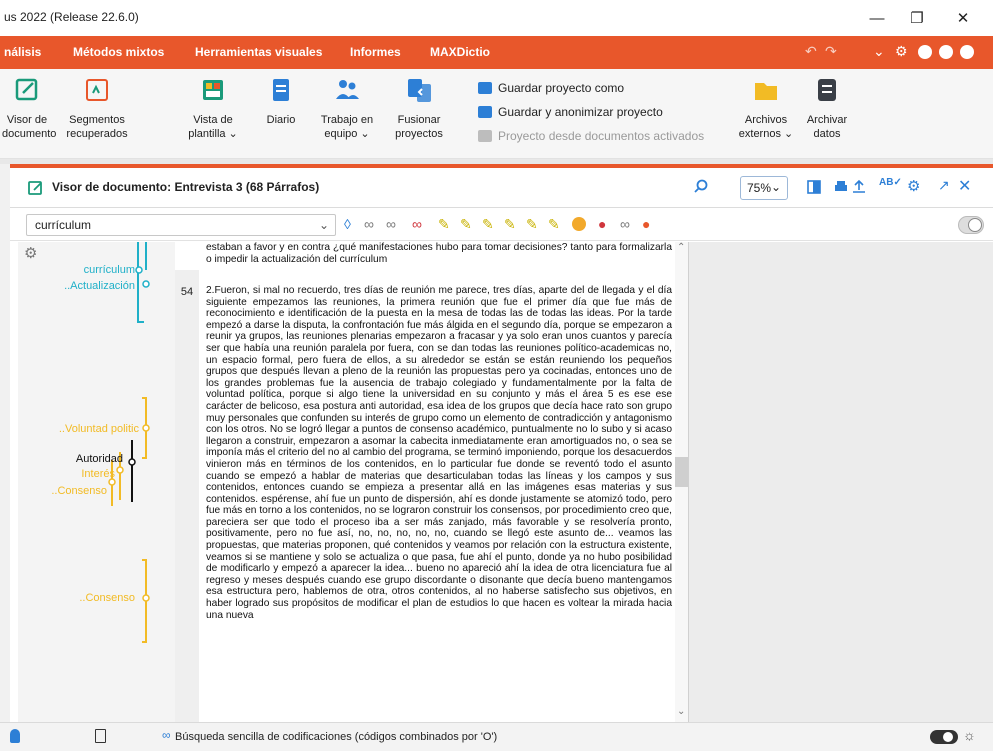 The height and width of the screenshot is (751, 993). What do you see at coordinates (759, 188) in the screenshot?
I see `zoom-value: 75%` at bounding box center [759, 188].